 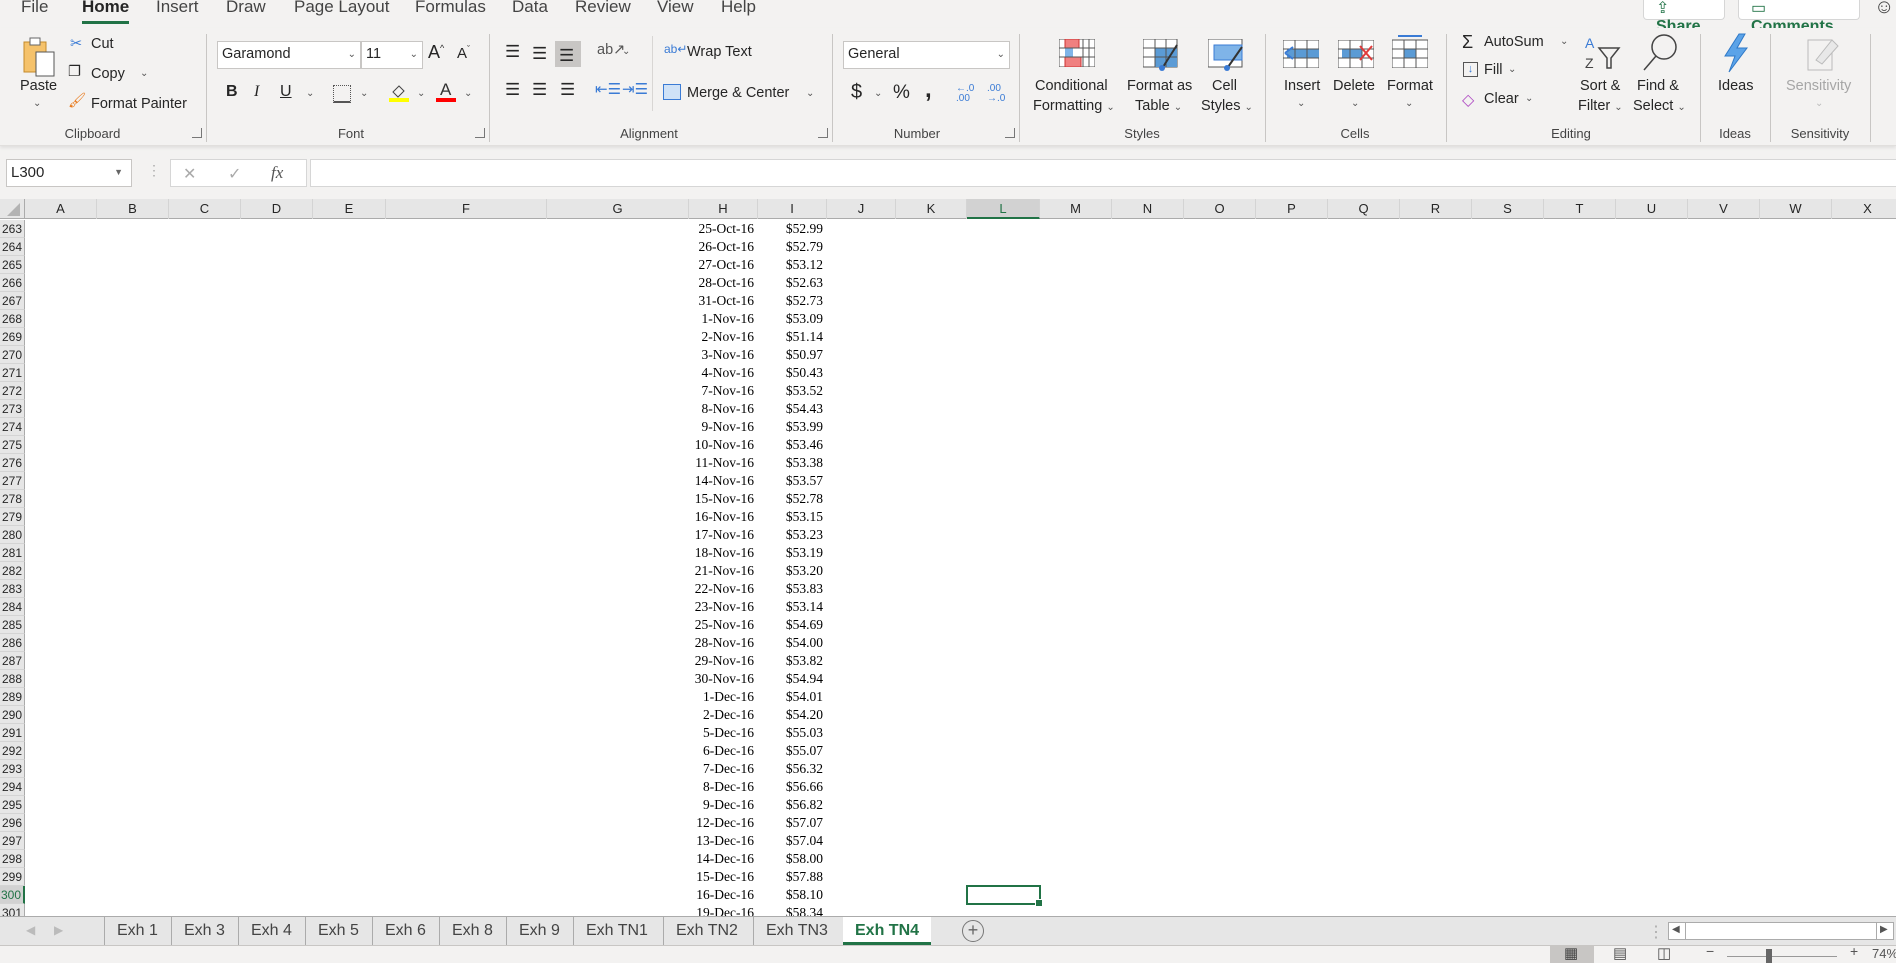 I want to click on cell-date: 25-Oct-16, so click(x=721, y=229).